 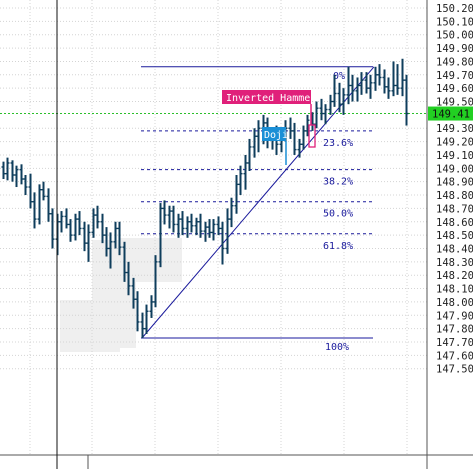 What do you see at coordinates (454, 62) in the screenshot?
I see `y-tick-label: 149.80` at bounding box center [454, 62].